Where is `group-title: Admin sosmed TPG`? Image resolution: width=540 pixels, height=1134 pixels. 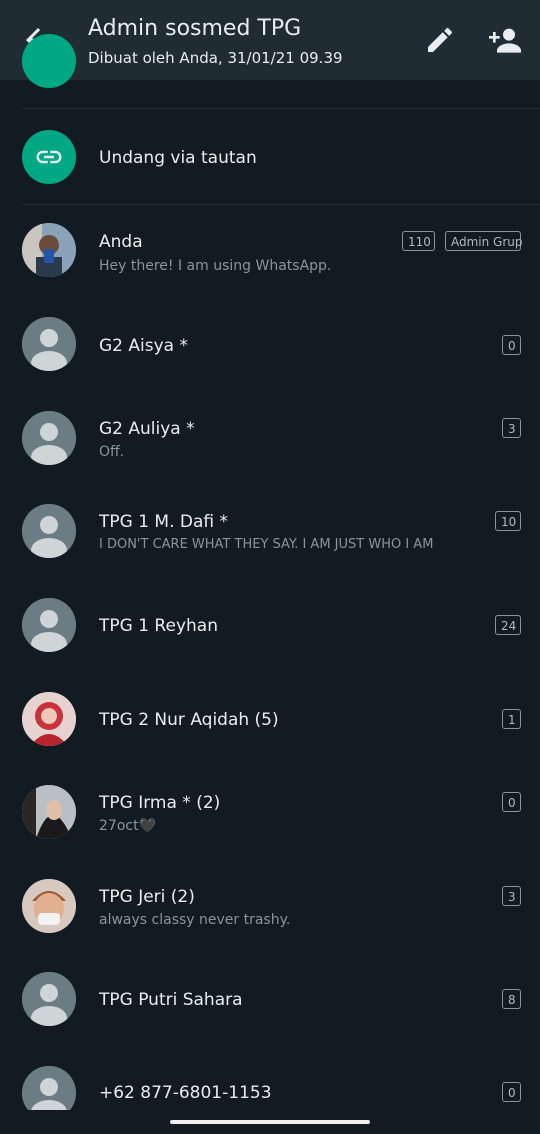
group-title: Admin sosmed TPG is located at coordinates (194, 28).